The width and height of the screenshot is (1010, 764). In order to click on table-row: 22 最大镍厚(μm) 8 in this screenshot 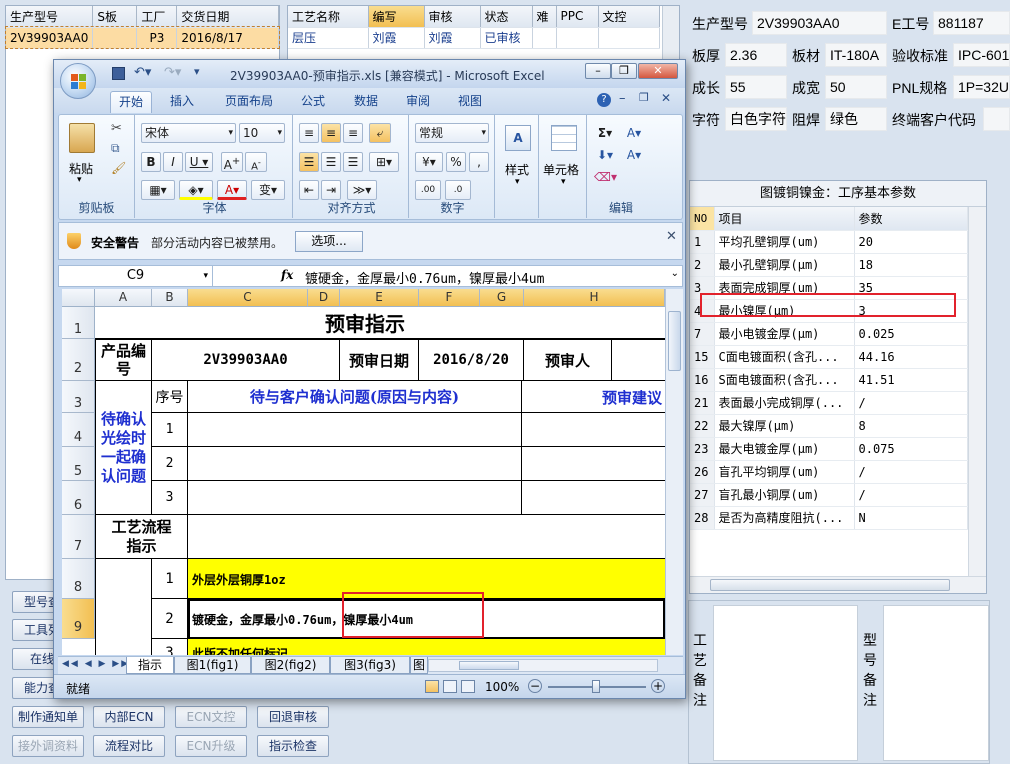, I will do `click(829, 426)`.